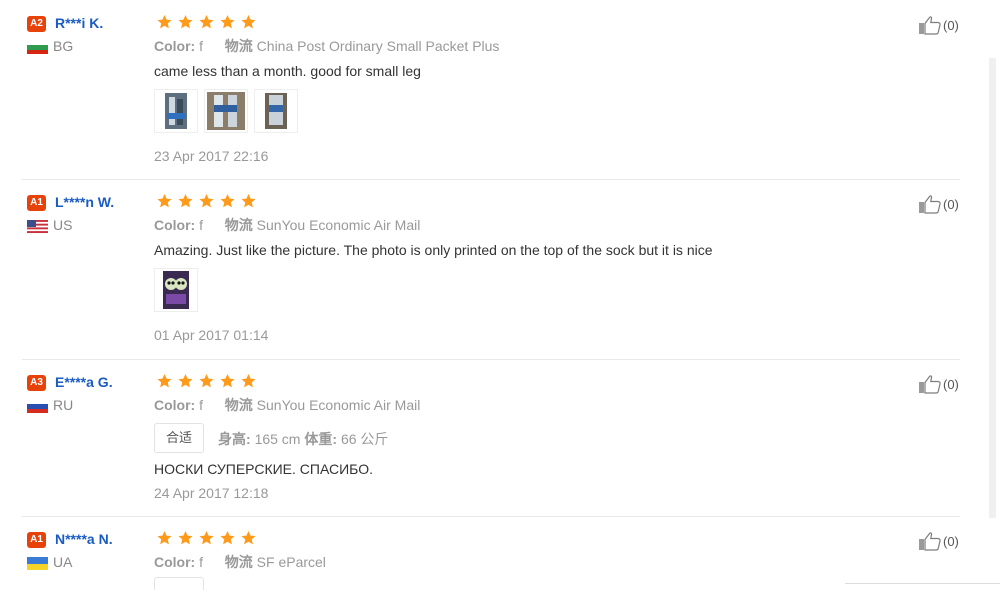 The width and height of the screenshot is (1000, 590). What do you see at coordinates (37, 406) in the screenshot?
I see `russia-flag-icon` at bounding box center [37, 406].